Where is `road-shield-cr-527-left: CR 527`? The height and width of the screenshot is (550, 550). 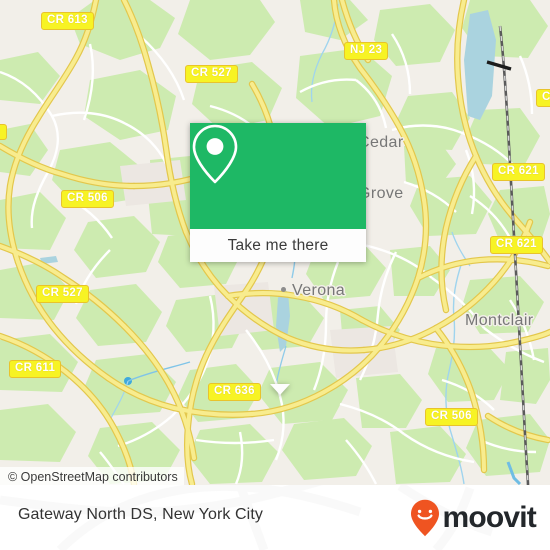 road-shield-cr-527-left: CR 527 is located at coordinates (62, 294).